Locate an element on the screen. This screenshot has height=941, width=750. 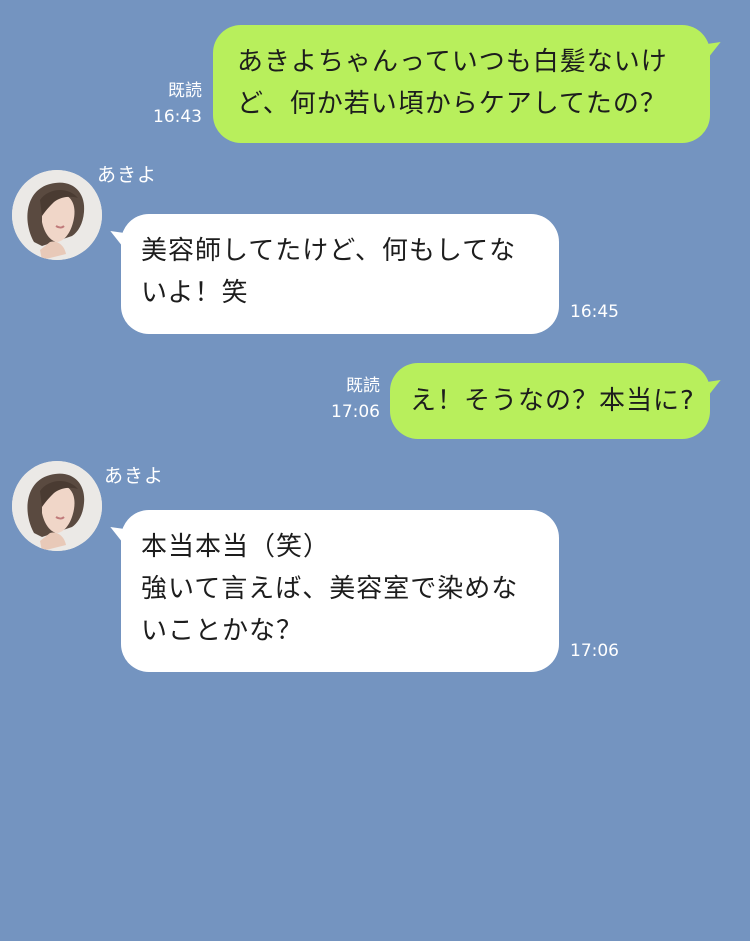
message-time: 16:45 is located at coordinates (594, 312).